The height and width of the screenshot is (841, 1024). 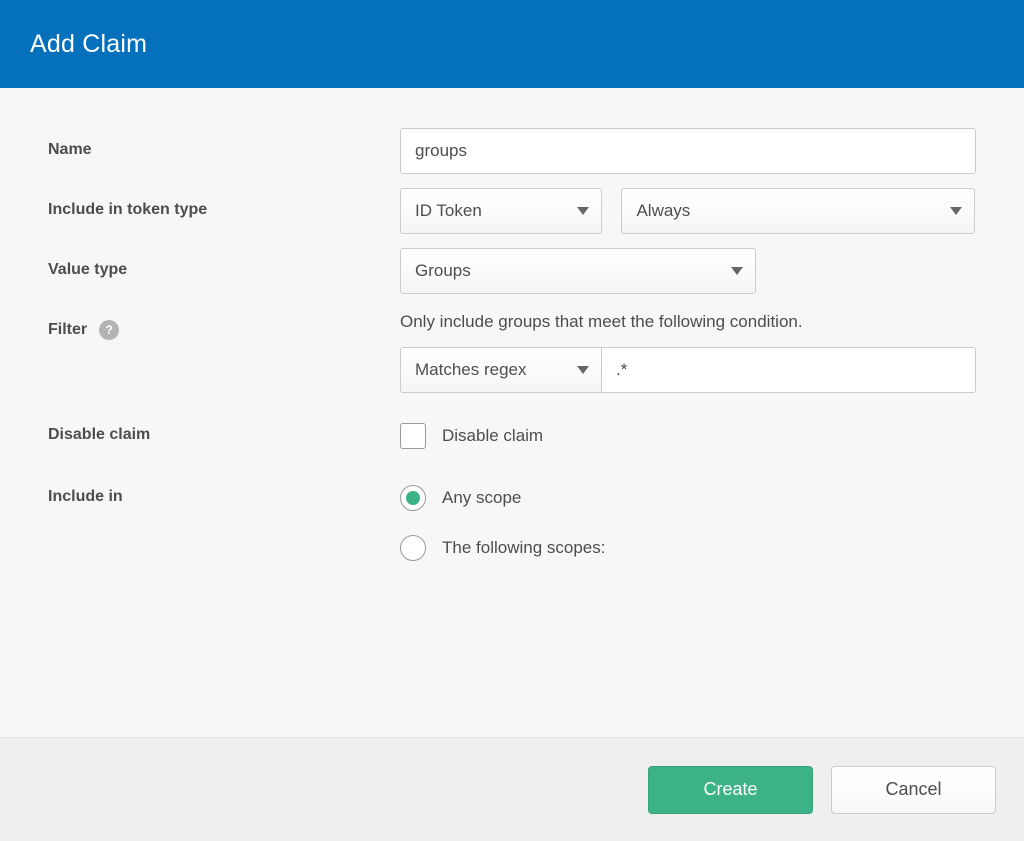 I want to click on filter-label: Filter ?, so click(x=224, y=324).